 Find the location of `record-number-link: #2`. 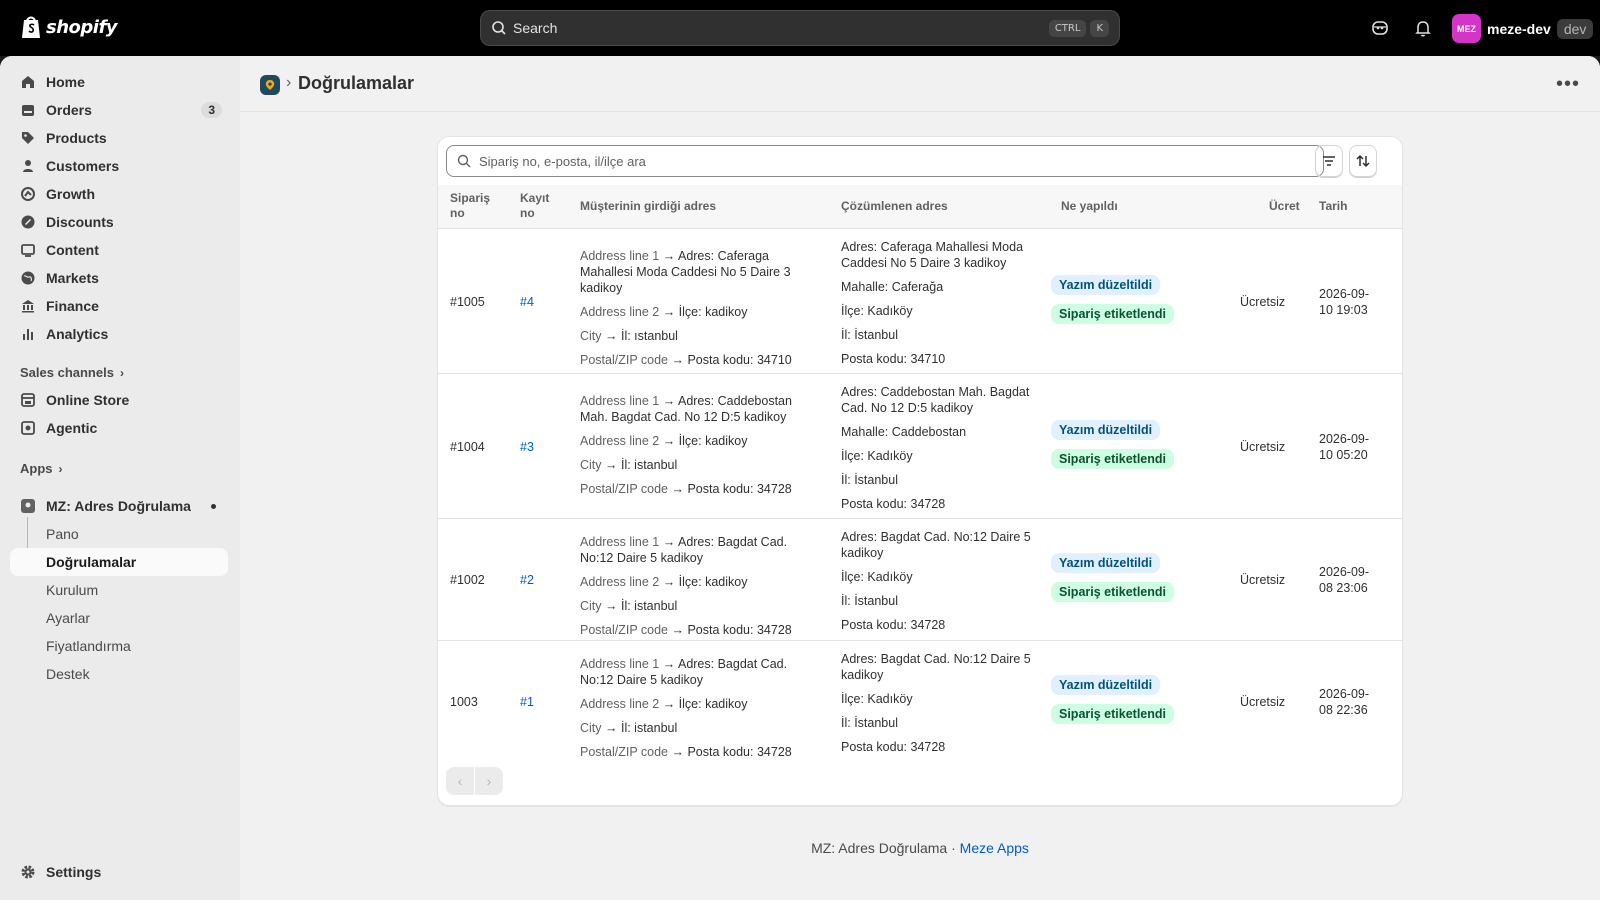

record-number-link: #2 is located at coordinates (527, 580).